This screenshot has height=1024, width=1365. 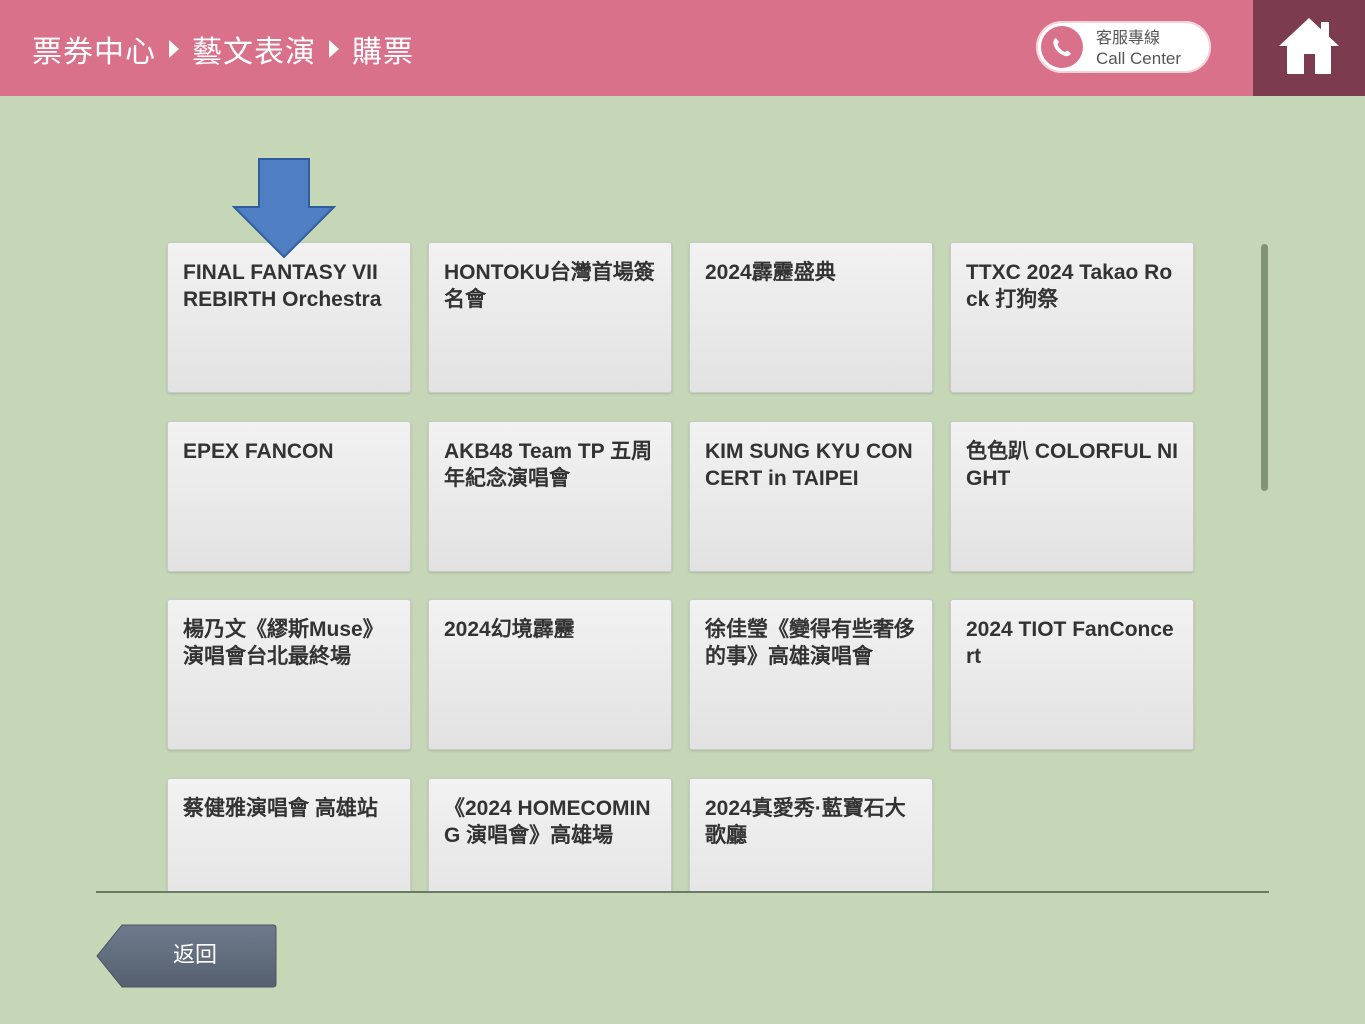 What do you see at coordinates (811, 317) in the screenshot?
I see `event-card: 2024霹靂盛典` at bounding box center [811, 317].